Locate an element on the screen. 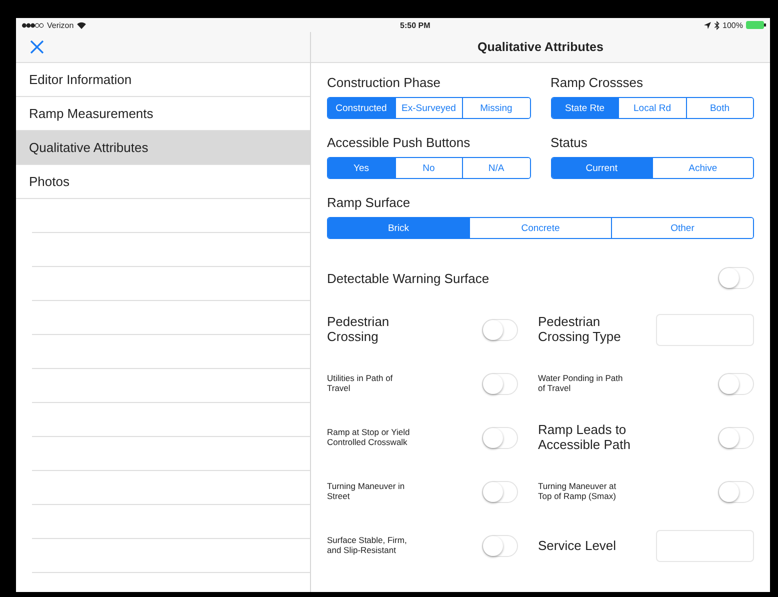  toggle-label: Surface Stable, Firm, and Slip-Resistant is located at coordinates (367, 546).